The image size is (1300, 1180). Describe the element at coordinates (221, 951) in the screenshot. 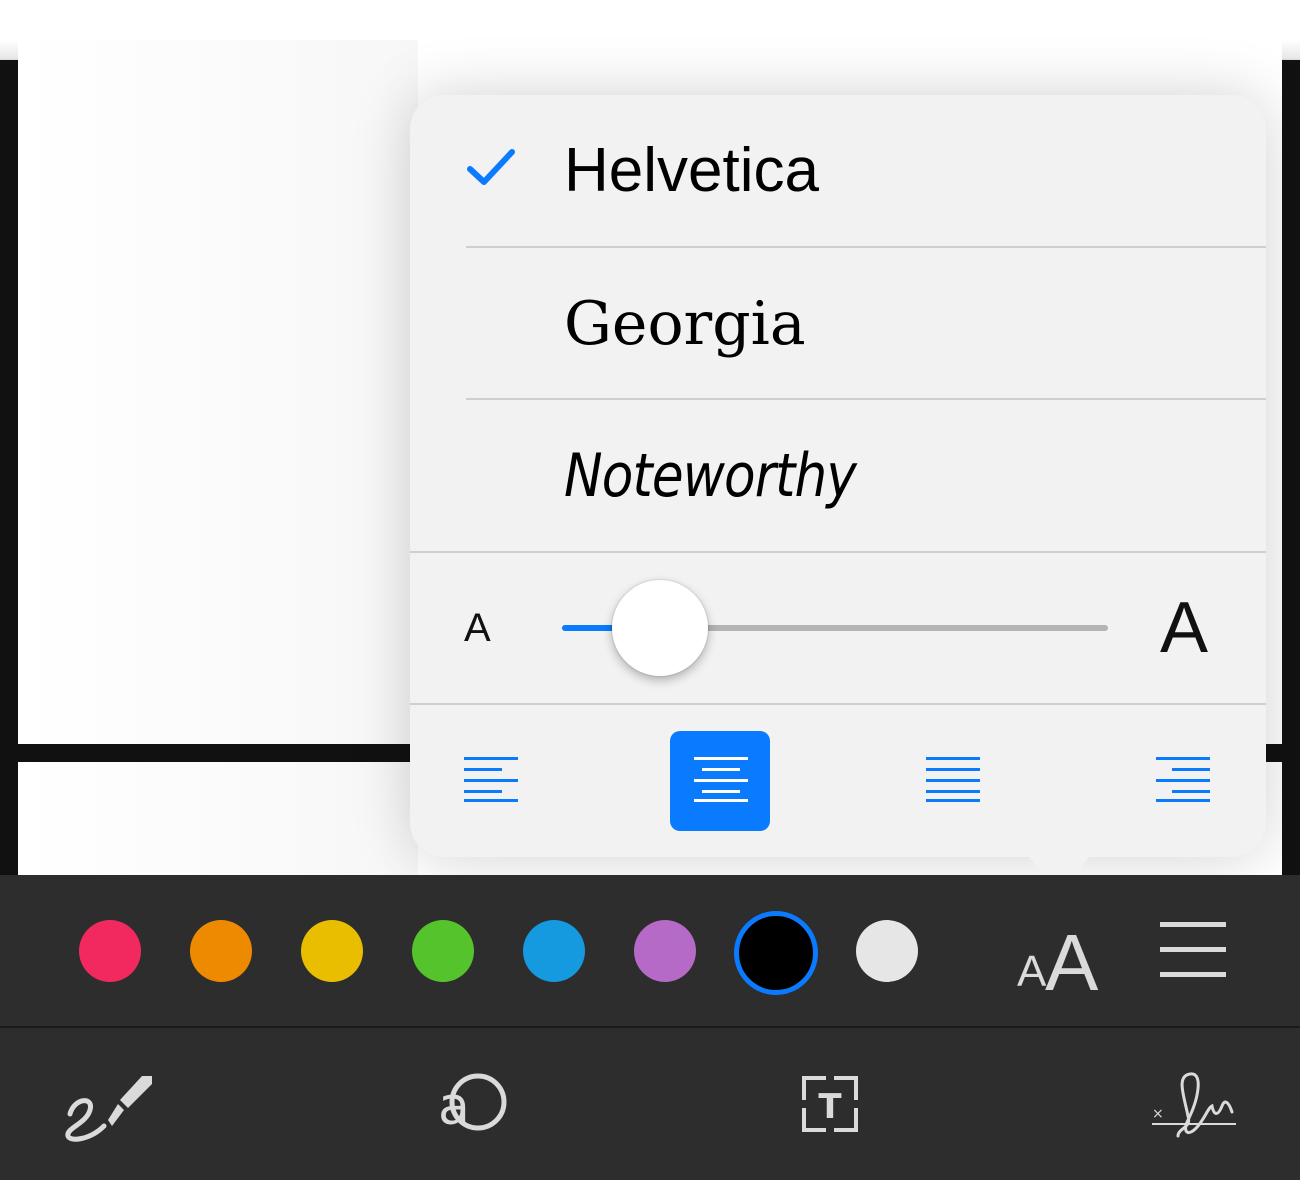

I see `color-swatch-orange` at that location.